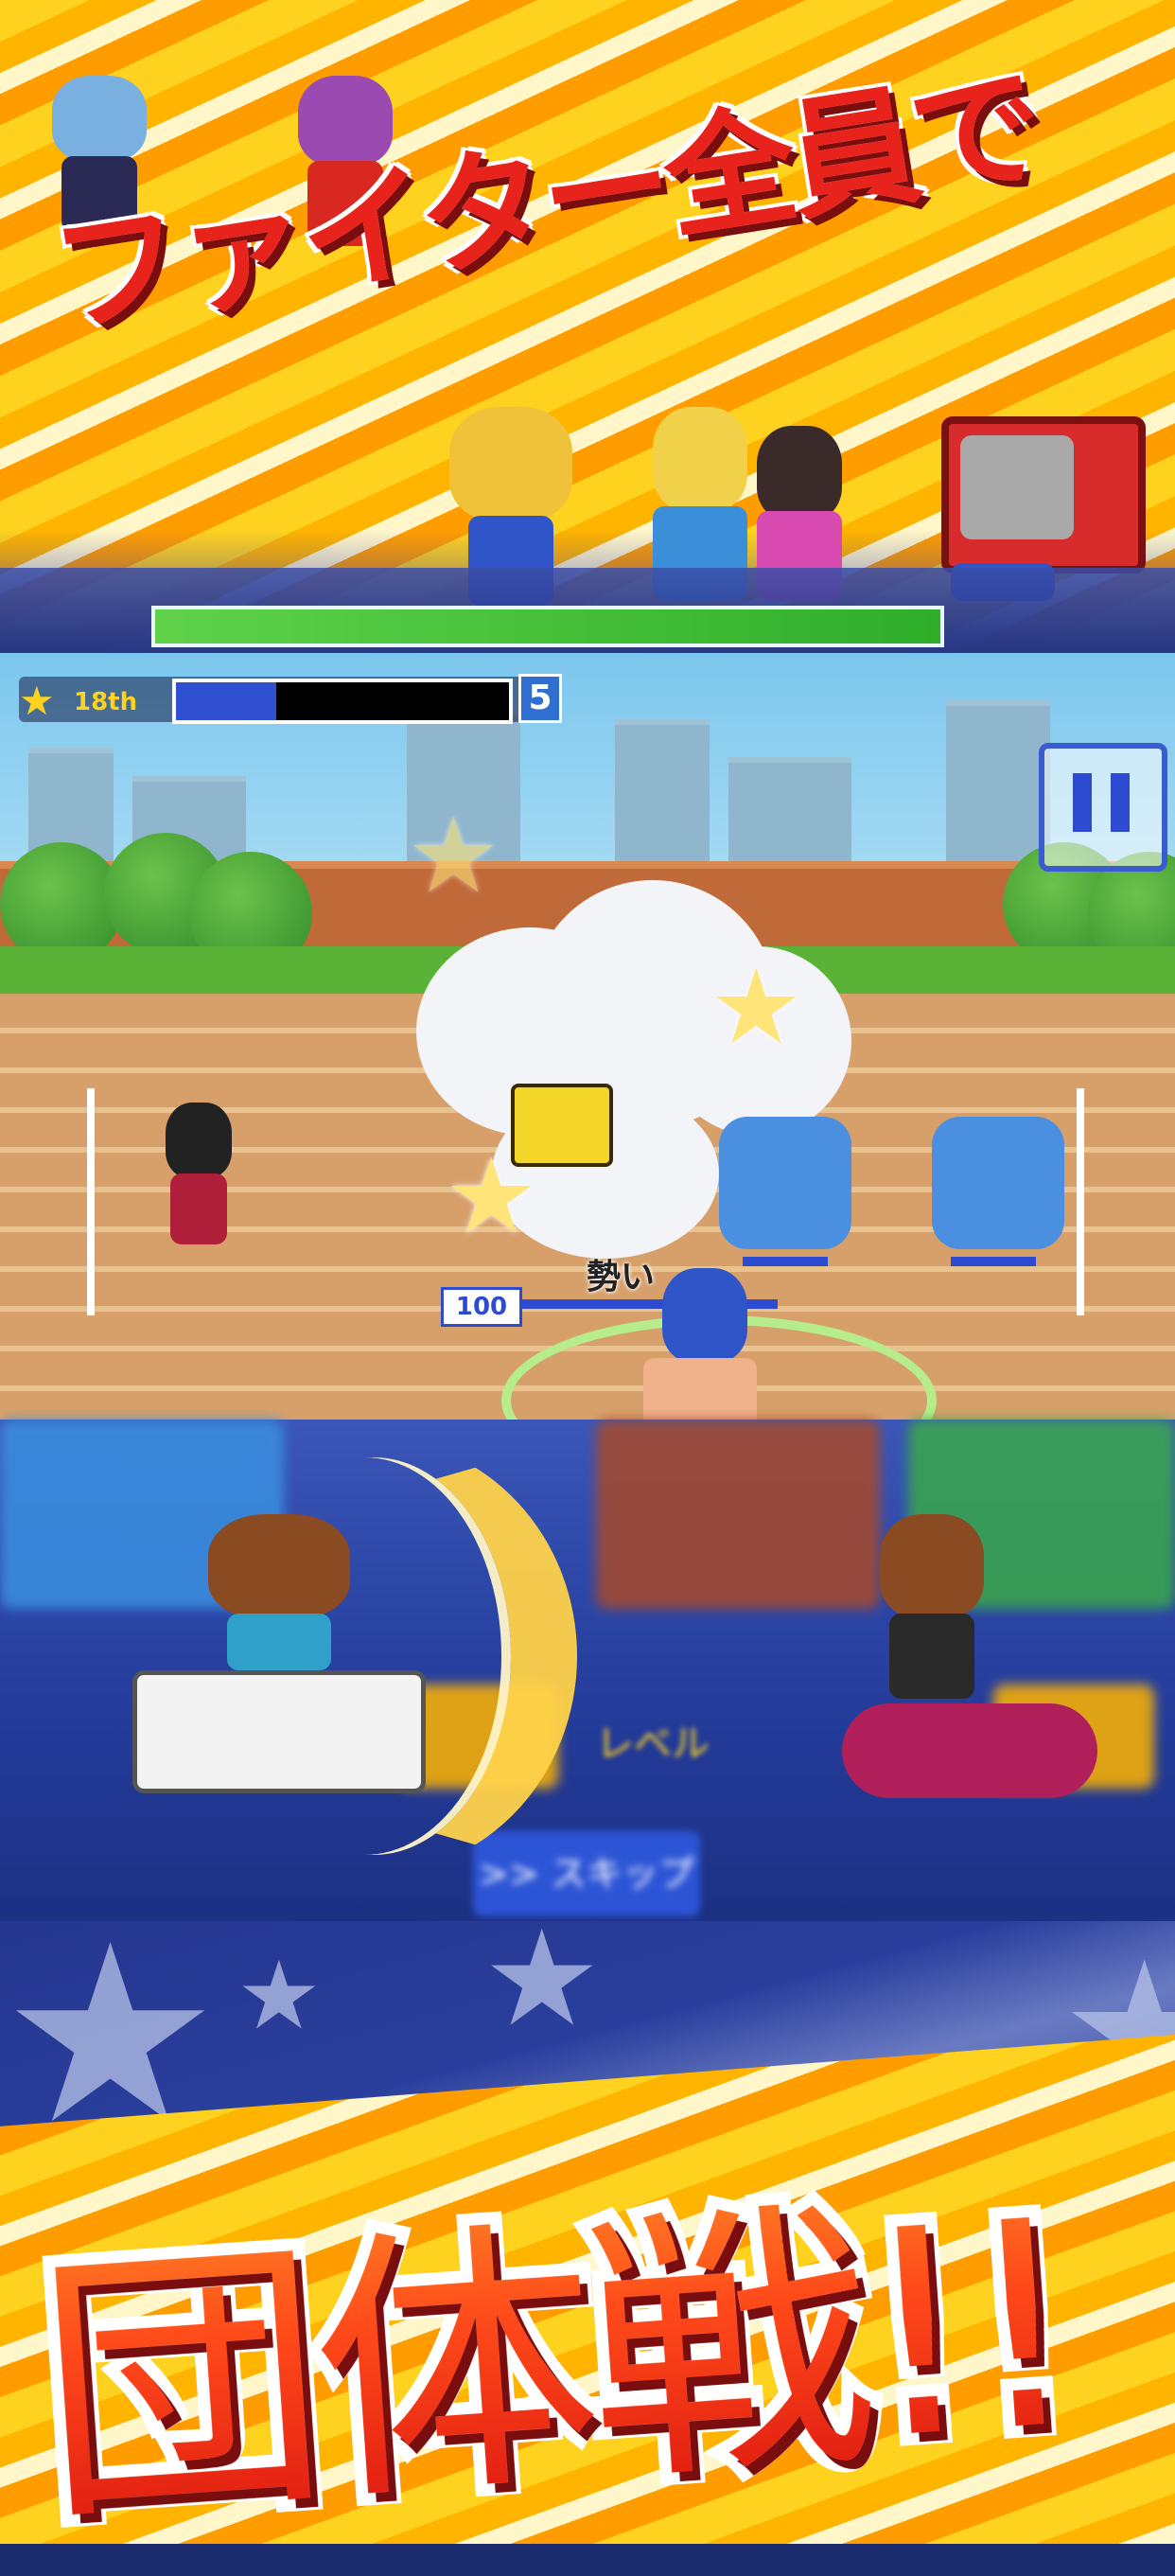  What do you see at coordinates (970, 1665) in the screenshot?
I see `biker-girl-character` at bounding box center [970, 1665].